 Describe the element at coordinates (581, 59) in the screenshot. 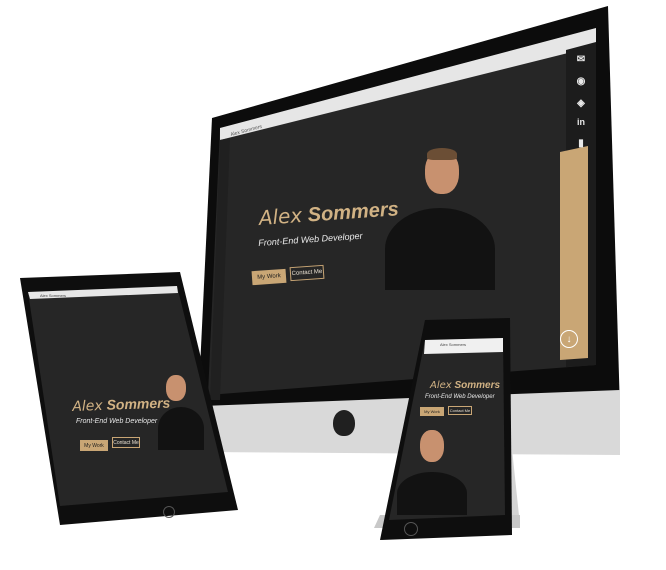

I see `mail-icon: ✉` at that location.